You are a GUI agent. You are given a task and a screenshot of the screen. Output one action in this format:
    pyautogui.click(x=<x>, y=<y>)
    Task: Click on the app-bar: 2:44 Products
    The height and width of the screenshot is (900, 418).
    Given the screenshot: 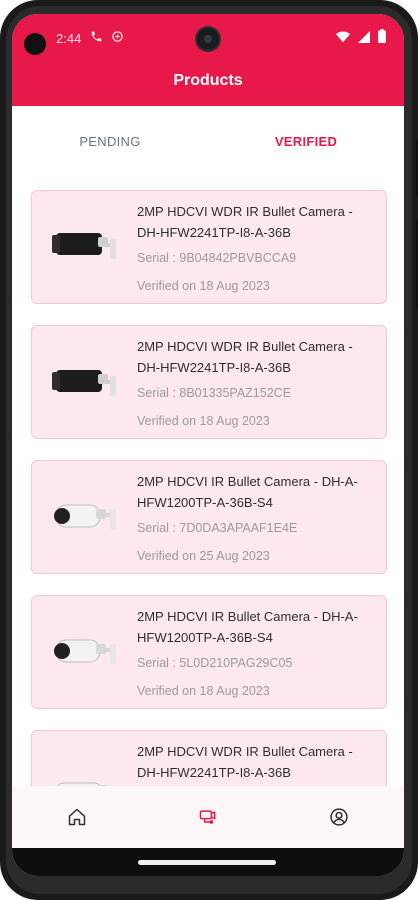 What is the action you would take?
    pyautogui.click(x=208, y=60)
    